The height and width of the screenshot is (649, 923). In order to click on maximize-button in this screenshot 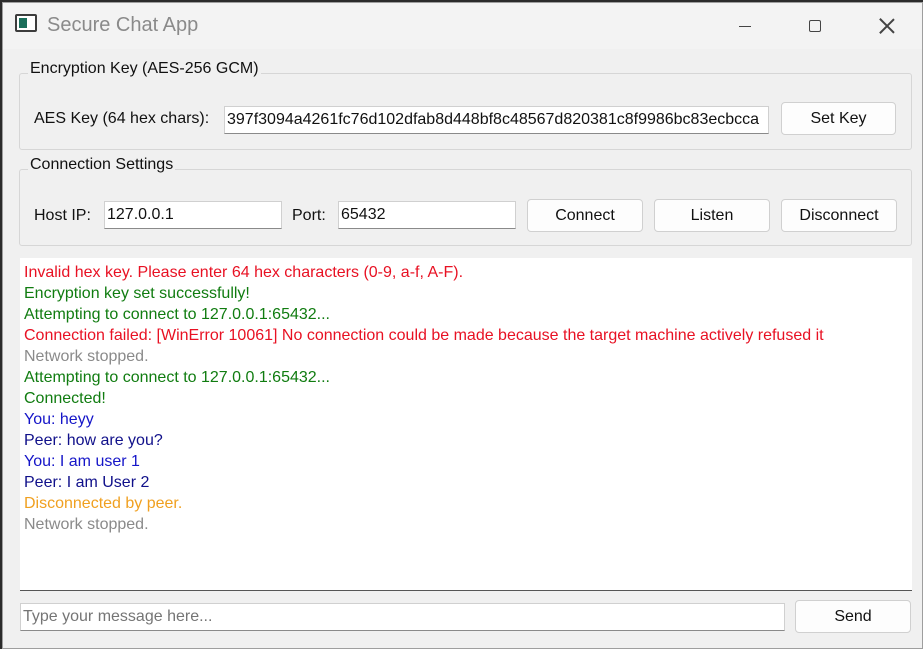, I will do `click(815, 26)`.